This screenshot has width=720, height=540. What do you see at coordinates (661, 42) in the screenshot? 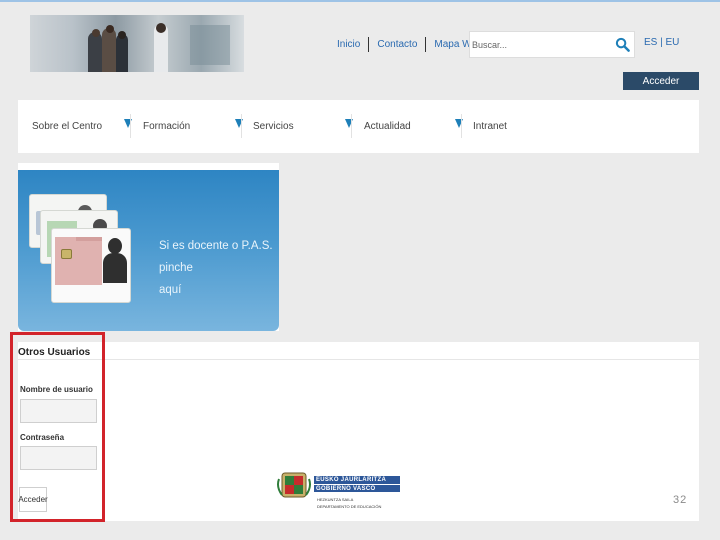
I see `language-switch: ES | EU` at bounding box center [661, 42].